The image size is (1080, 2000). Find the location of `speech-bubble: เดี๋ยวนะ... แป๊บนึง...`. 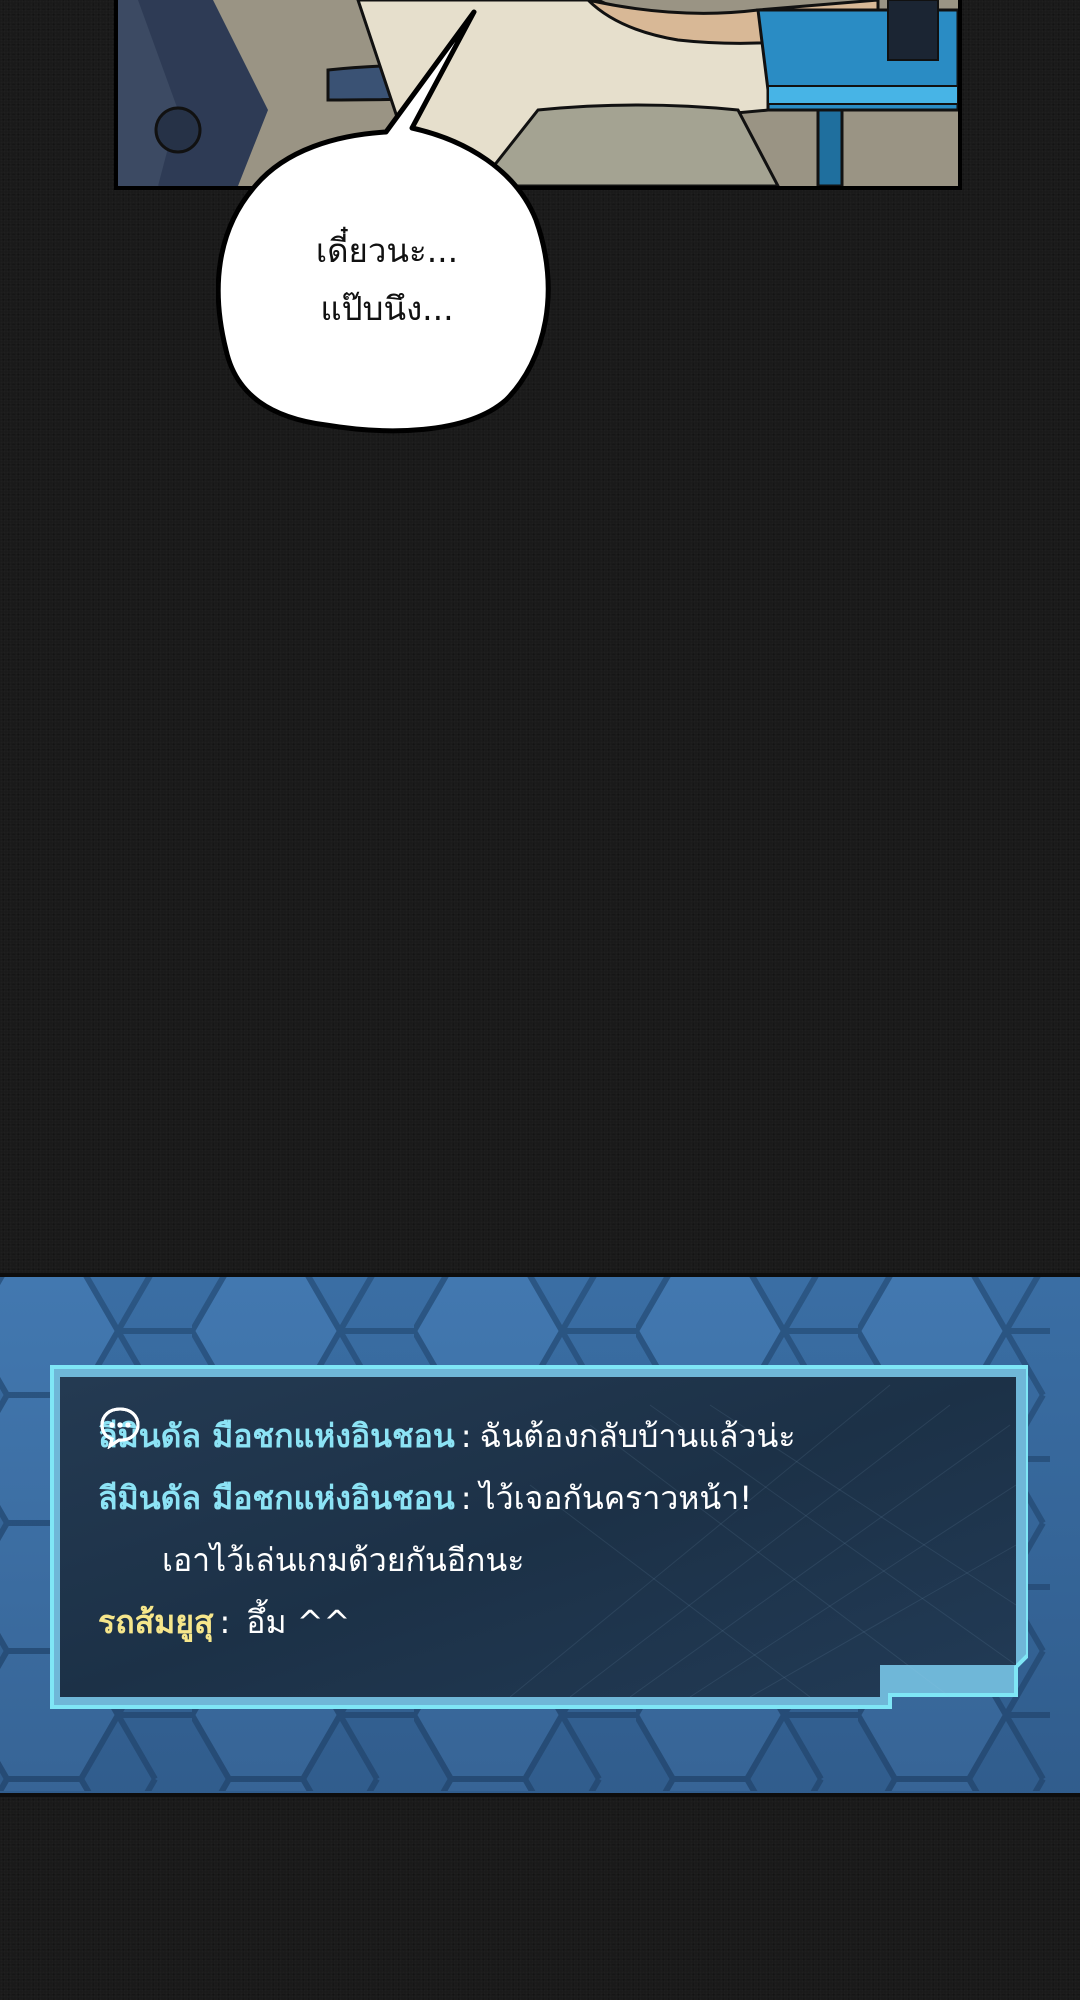

speech-bubble: เดี๋ยวนะ... แป๊บนึง... is located at coordinates (386, 220).